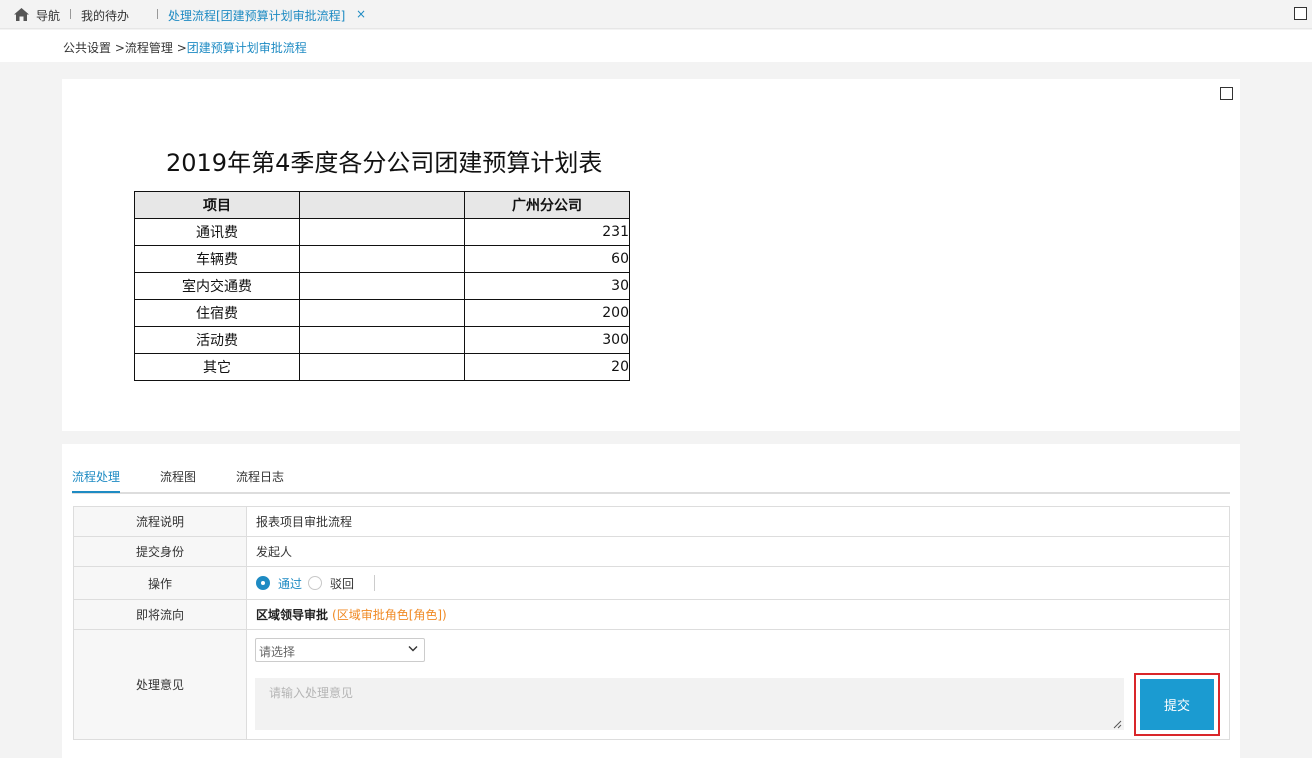  What do you see at coordinates (160, 521) in the screenshot?
I see `description-label: 流程说明` at bounding box center [160, 521].